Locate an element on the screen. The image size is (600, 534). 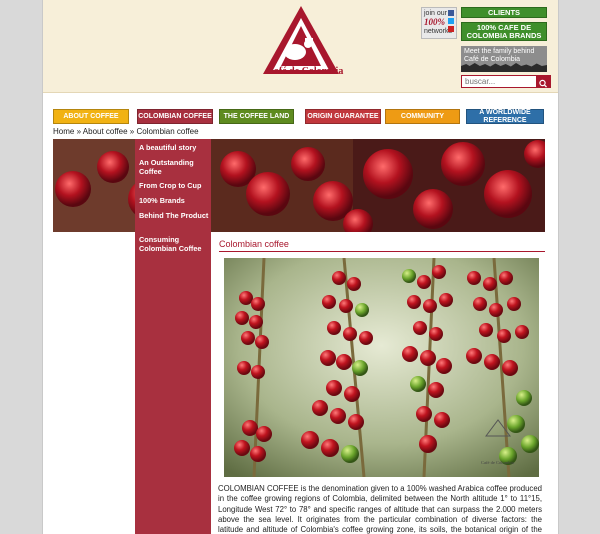
join-networks-badge: join our 100% networks is located at coordinates (439, 23).